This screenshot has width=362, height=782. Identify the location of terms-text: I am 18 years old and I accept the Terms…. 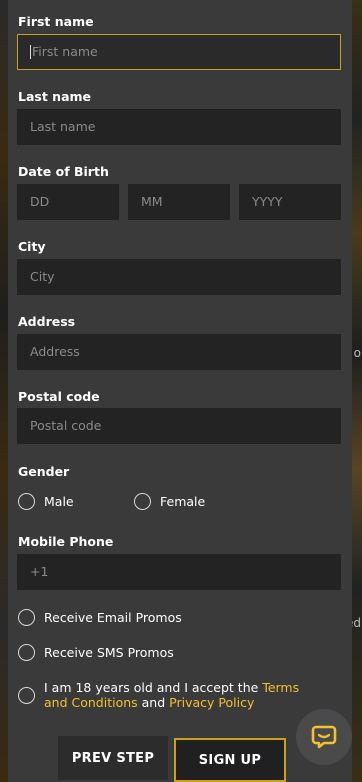
(179, 695).